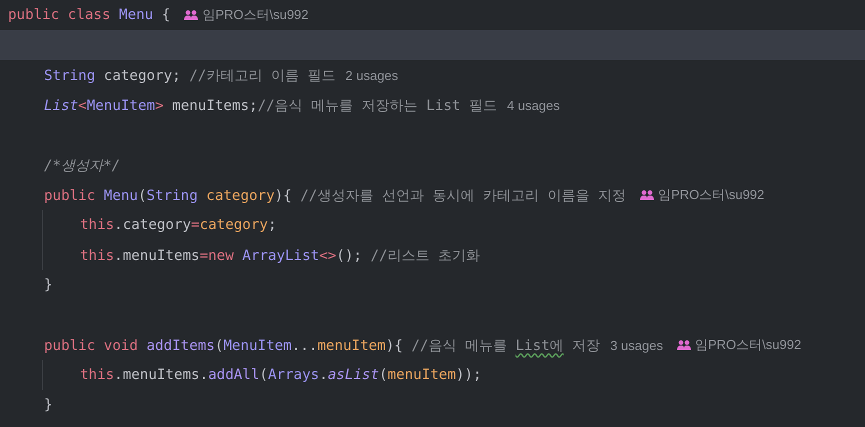 The width and height of the screenshot is (865, 427). Describe the element at coordinates (371, 75) in the screenshot. I see `usages-hint: 2 usages` at that location.